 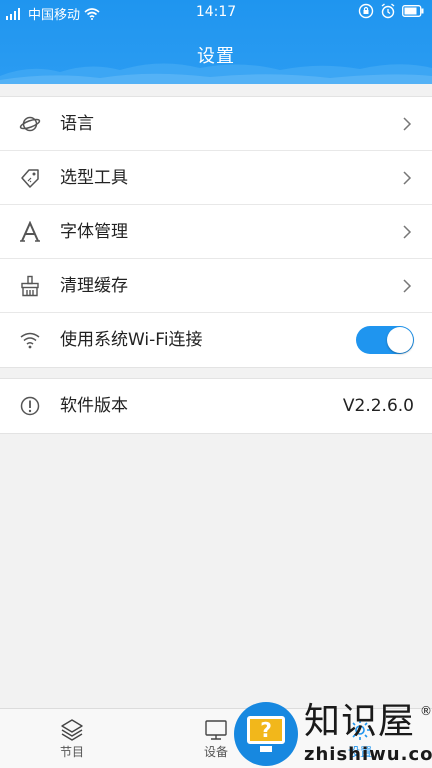 What do you see at coordinates (30, 406) in the screenshot?
I see `info-icon` at bounding box center [30, 406].